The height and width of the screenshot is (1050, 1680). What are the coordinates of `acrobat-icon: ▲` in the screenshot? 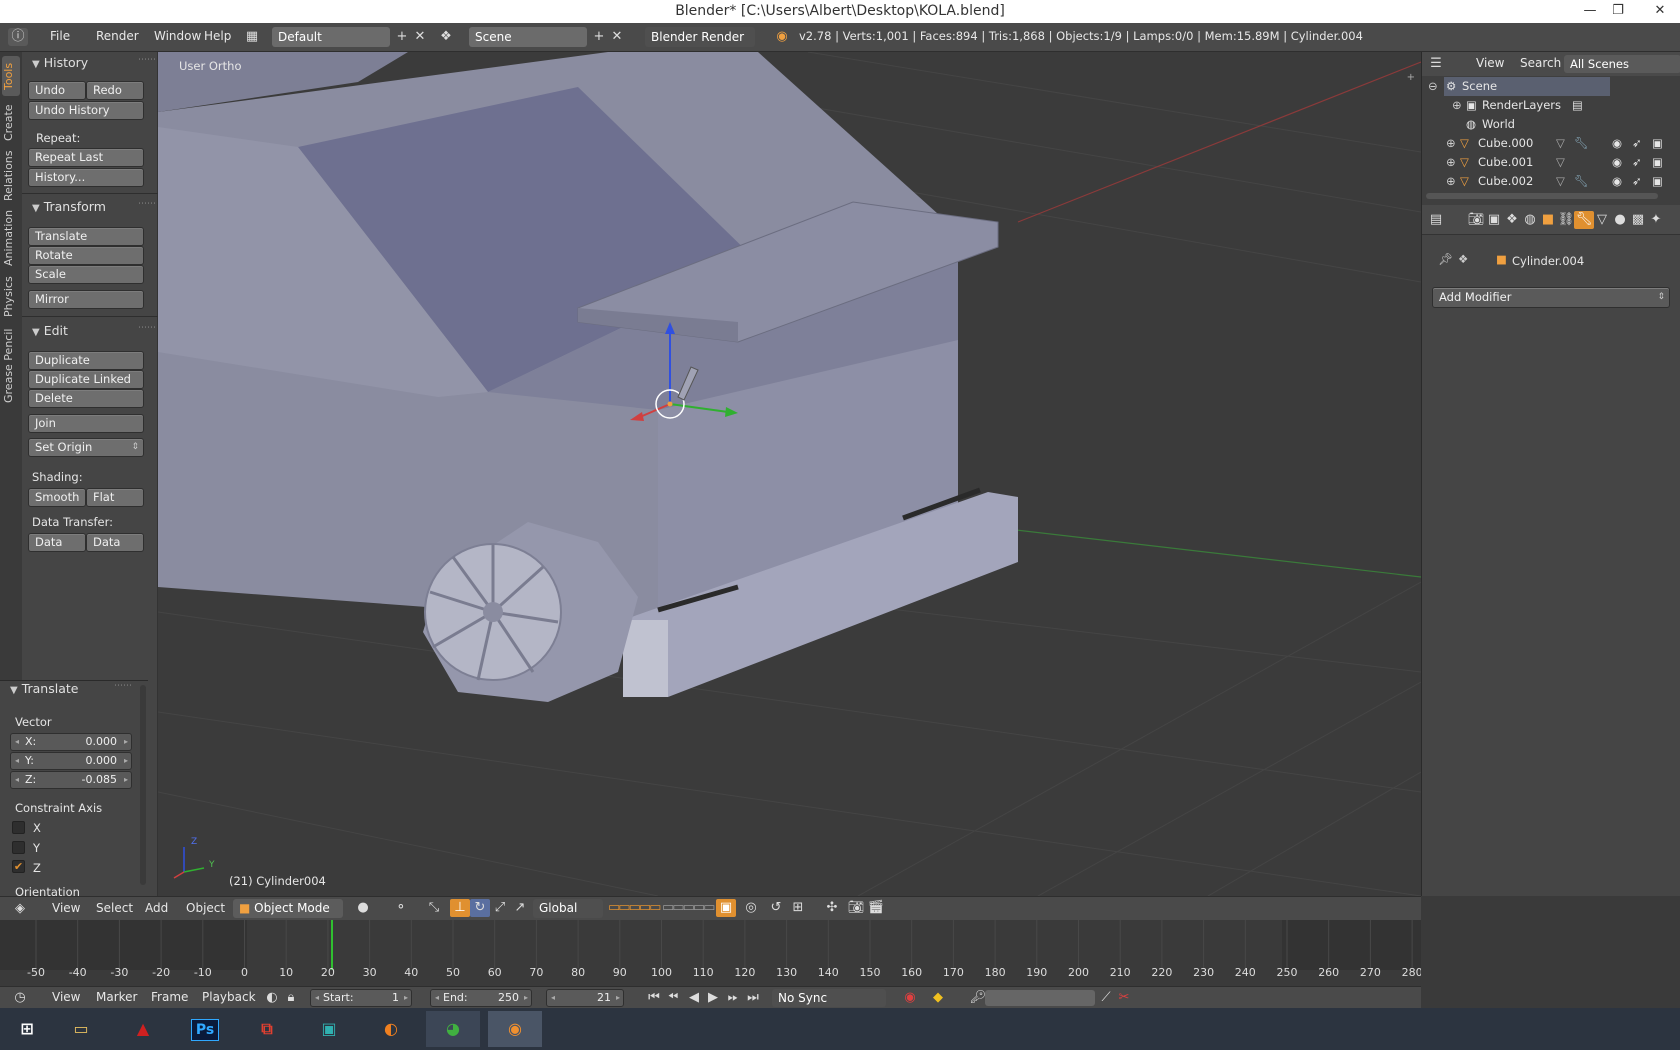 It's located at (143, 1029).